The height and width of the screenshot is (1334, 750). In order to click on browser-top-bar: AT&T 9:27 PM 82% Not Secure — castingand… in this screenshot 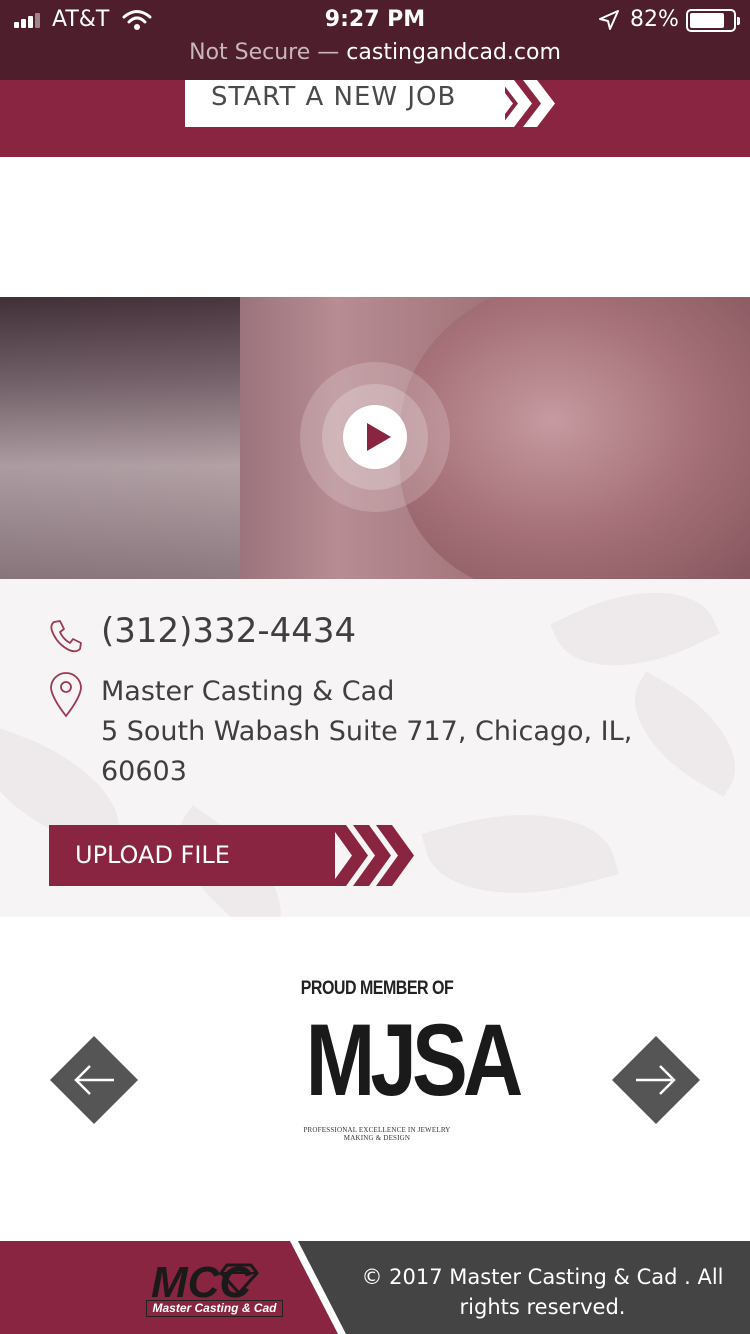, I will do `click(375, 40)`.